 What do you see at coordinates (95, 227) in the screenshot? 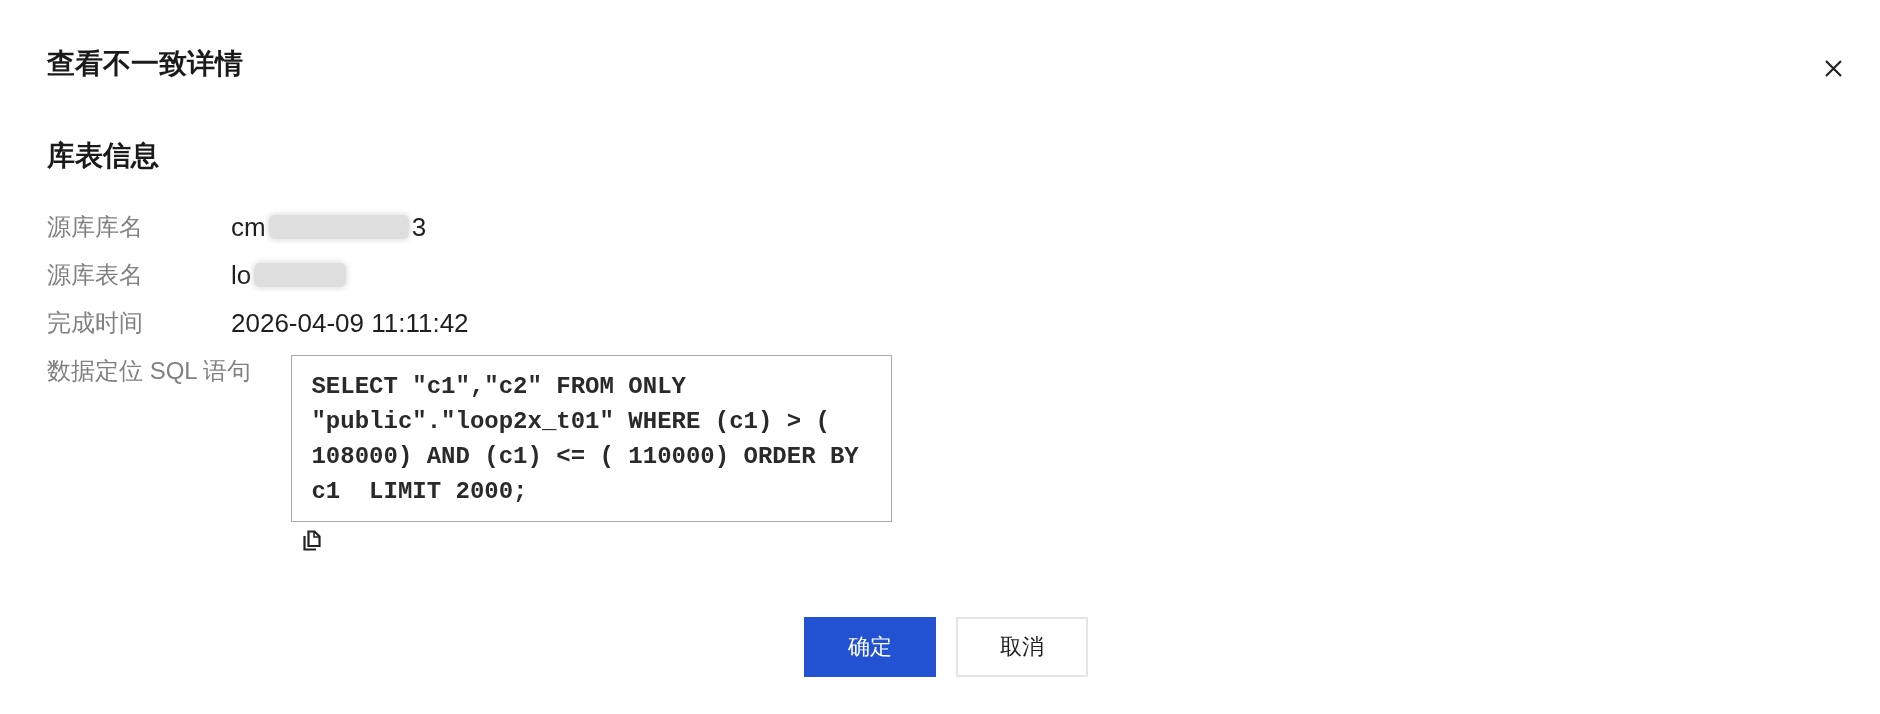
I see `field-label: 源库库名` at bounding box center [95, 227].